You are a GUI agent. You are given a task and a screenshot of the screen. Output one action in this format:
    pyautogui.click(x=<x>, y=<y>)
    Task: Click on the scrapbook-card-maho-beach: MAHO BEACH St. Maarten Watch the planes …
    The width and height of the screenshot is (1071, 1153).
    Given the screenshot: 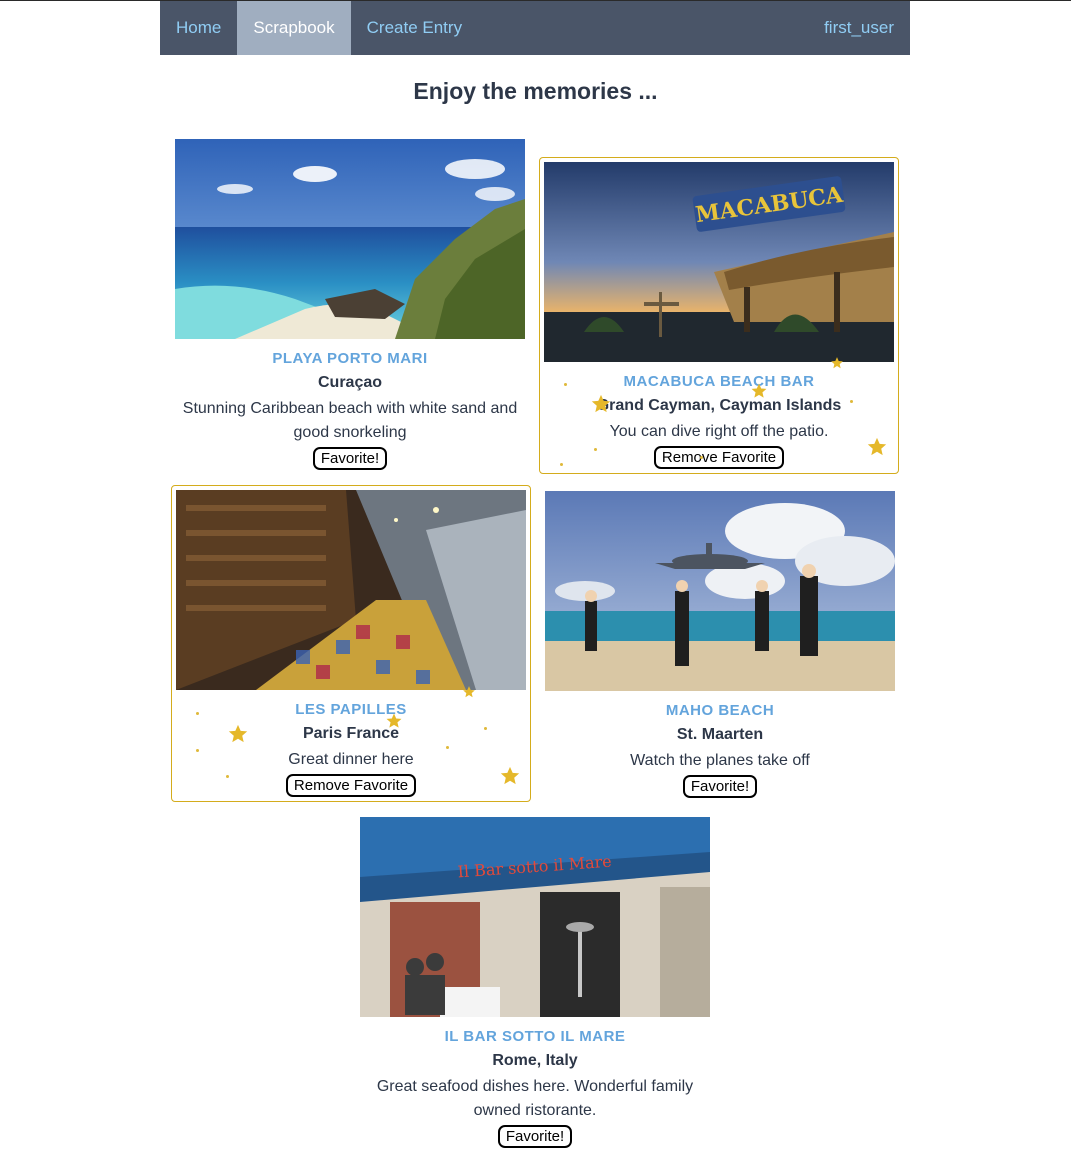 What is the action you would take?
    pyautogui.click(x=720, y=644)
    